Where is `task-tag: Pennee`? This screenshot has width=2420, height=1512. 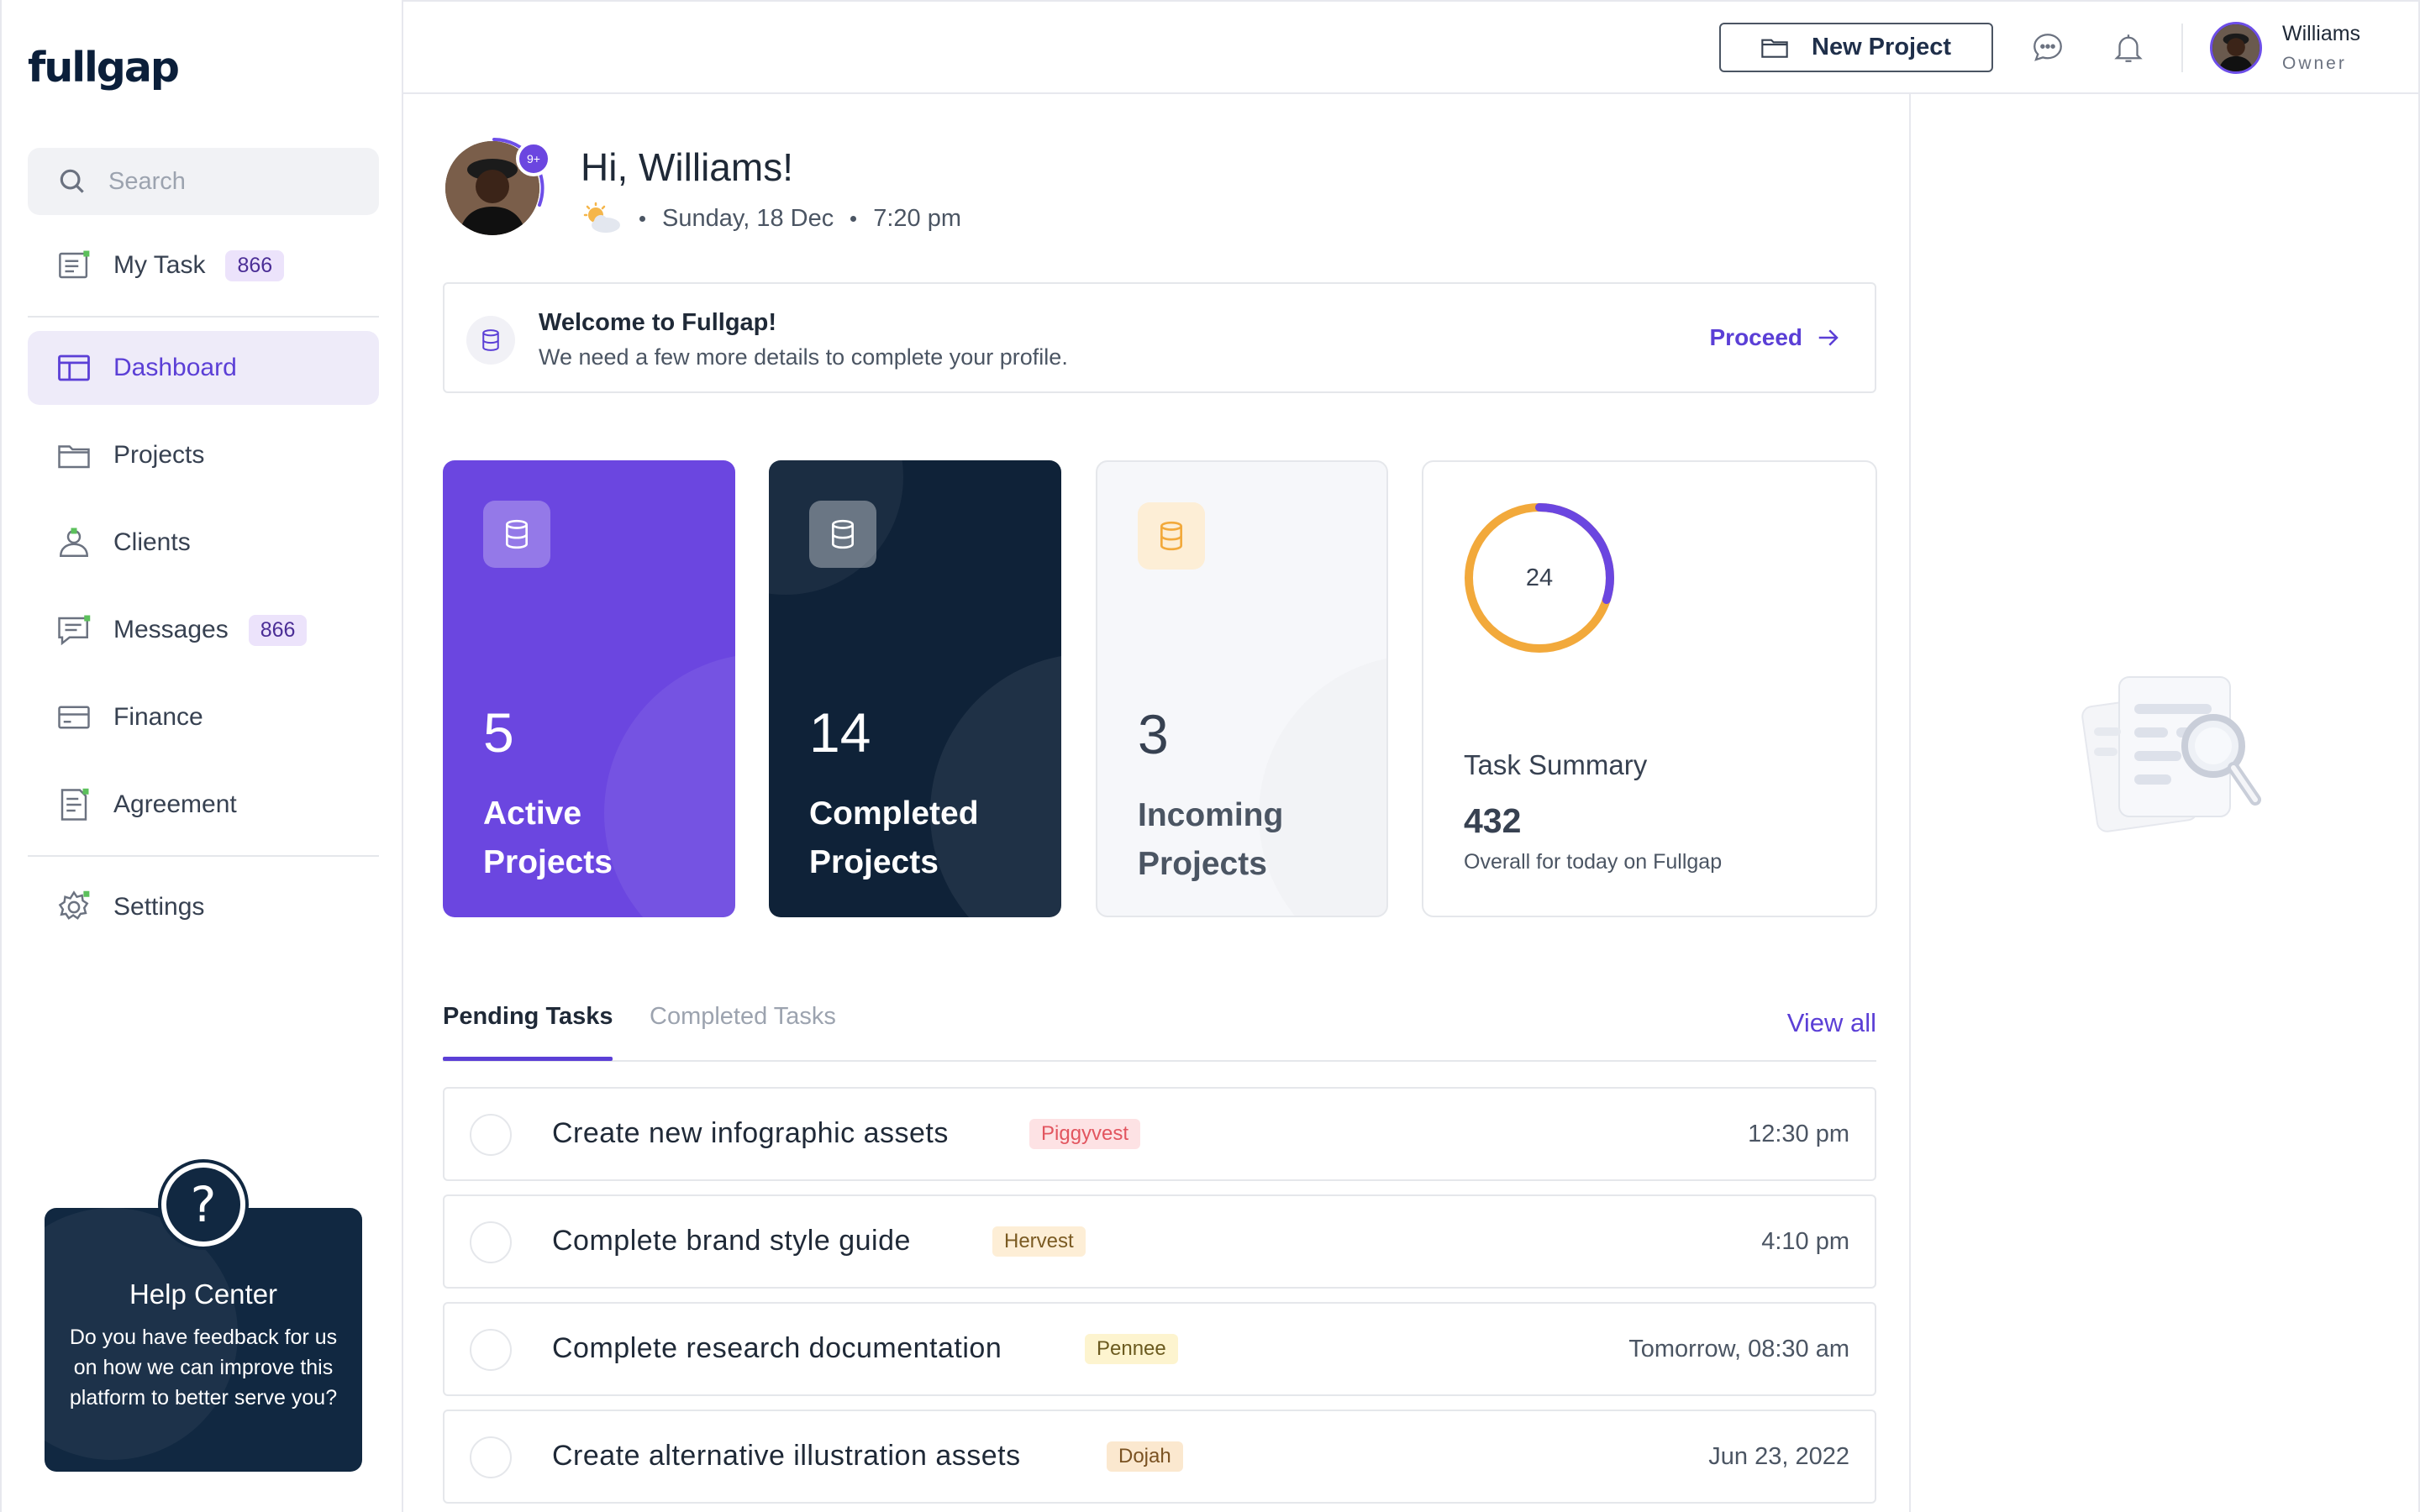 task-tag: Pennee is located at coordinates (1132, 1349).